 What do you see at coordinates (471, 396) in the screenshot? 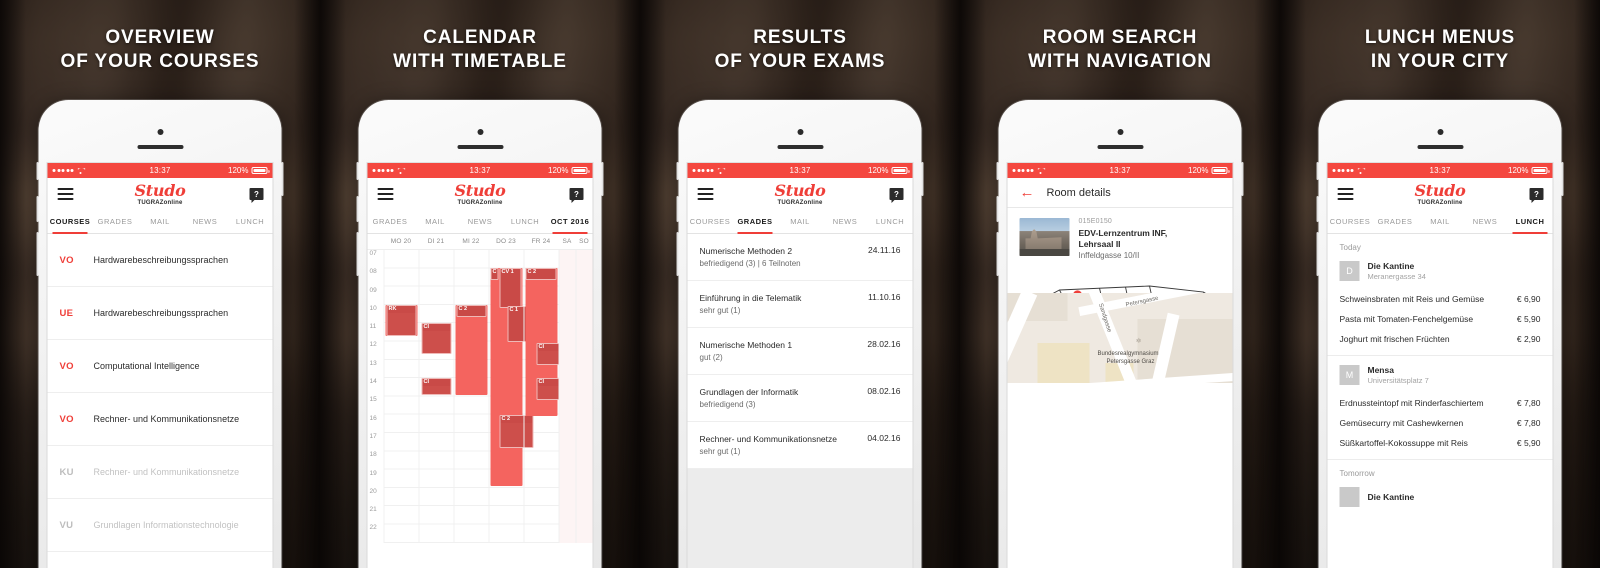
I see `calendar-column-mi: C 2` at bounding box center [471, 396].